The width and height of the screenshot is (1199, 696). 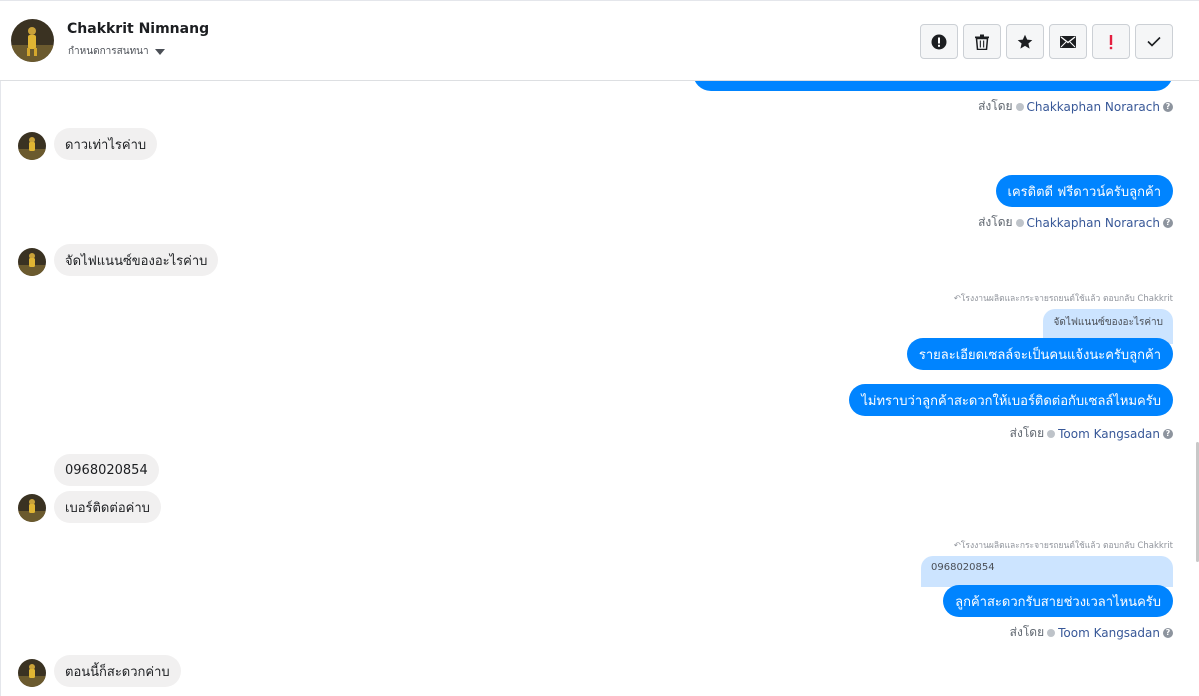 What do you see at coordinates (106, 470) in the screenshot?
I see `incoming-message: 0968020854` at bounding box center [106, 470].